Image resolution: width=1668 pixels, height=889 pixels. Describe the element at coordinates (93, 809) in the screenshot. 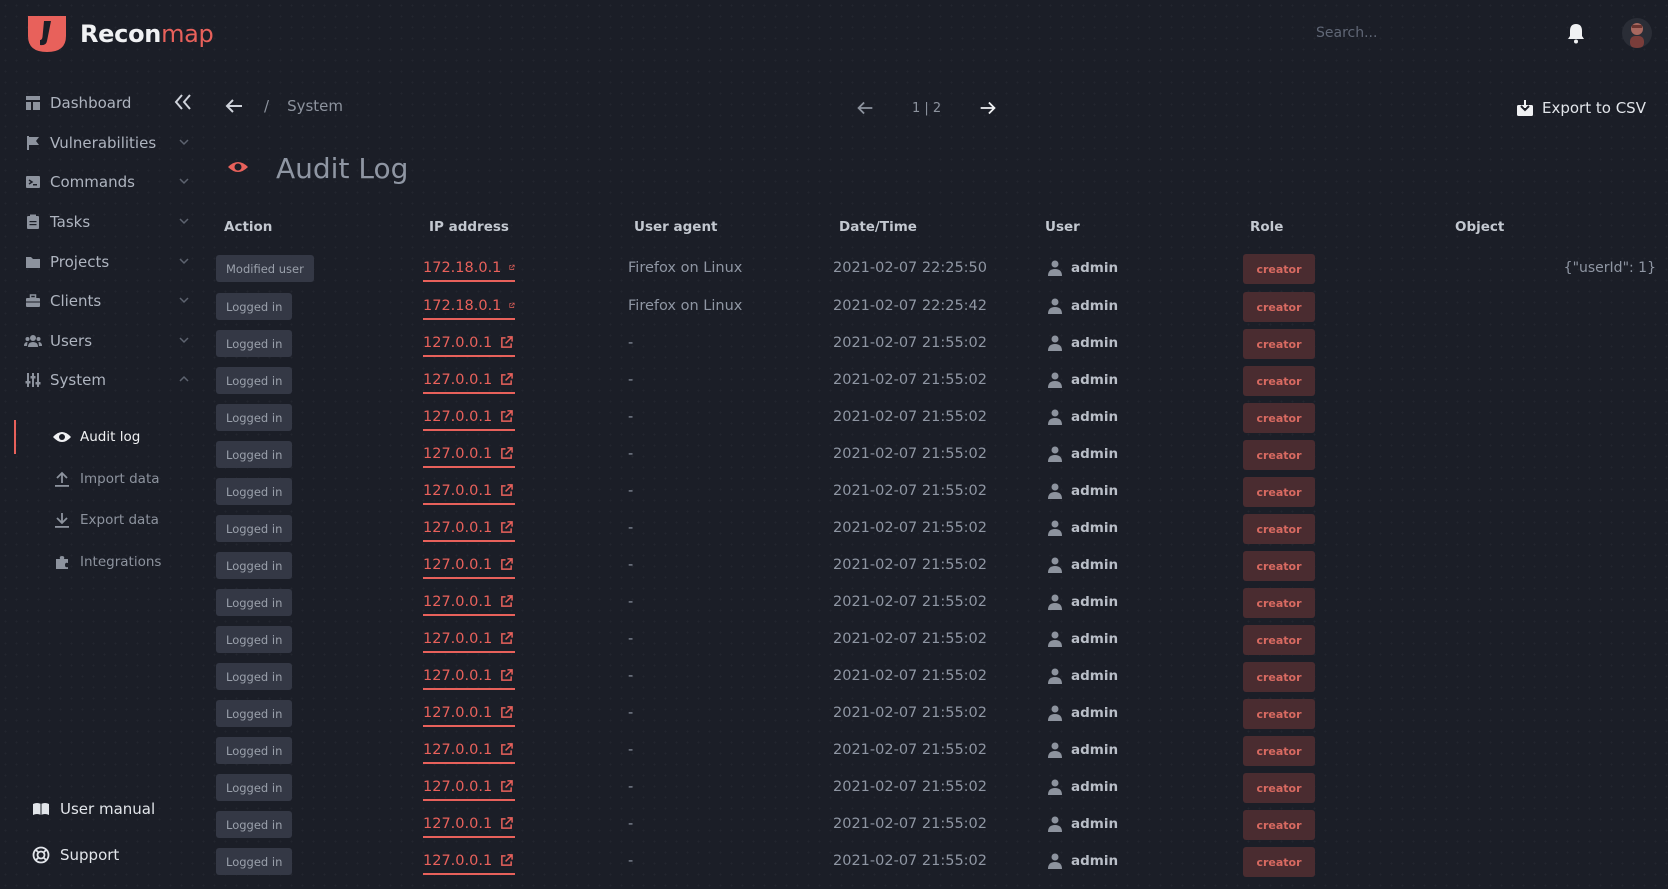

I see `user-manual-link: User manual` at that location.